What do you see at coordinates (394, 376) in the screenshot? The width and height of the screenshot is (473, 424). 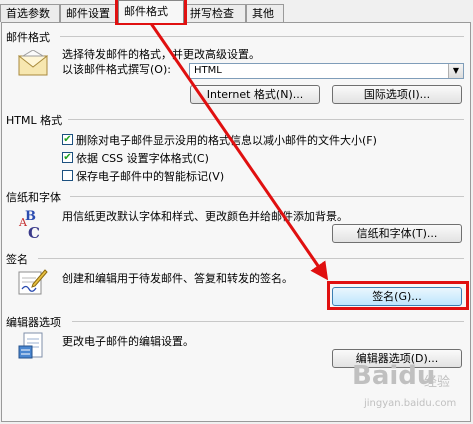 I see `watermark-logo: Baidu` at bounding box center [394, 376].